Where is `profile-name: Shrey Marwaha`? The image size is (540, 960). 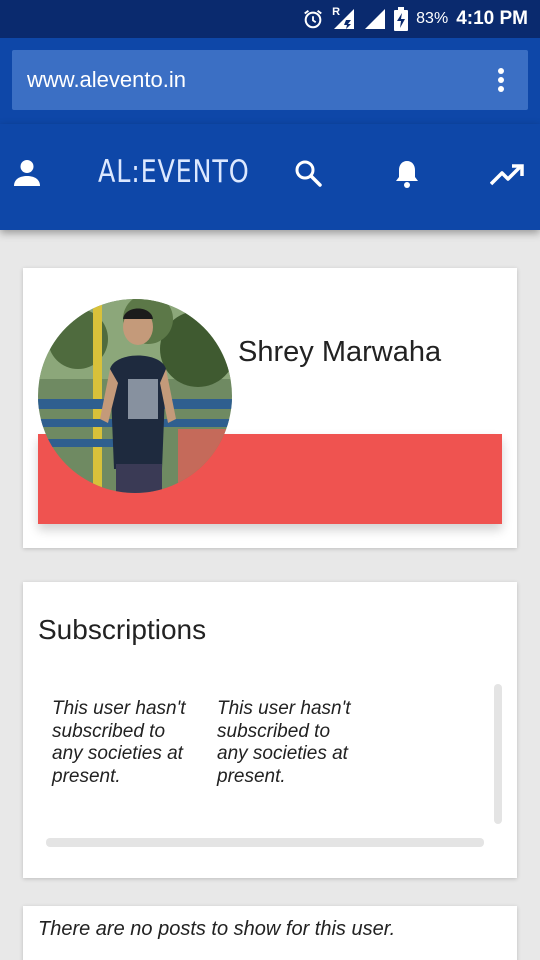 profile-name: Shrey Marwaha is located at coordinates (340, 352).